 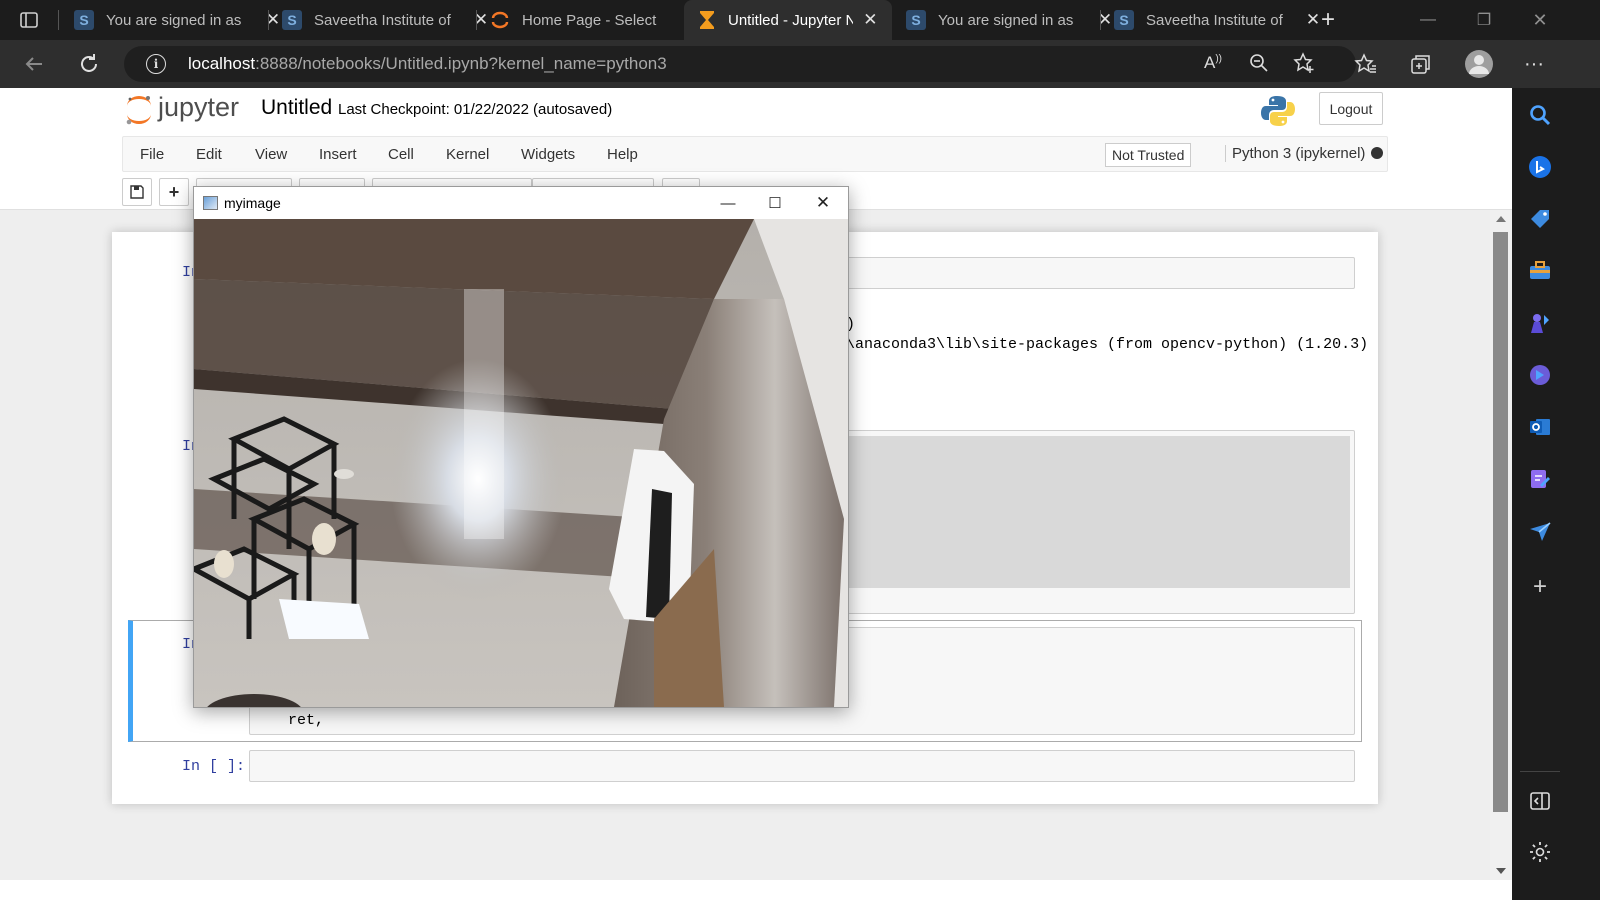 What do you see at coordinates (139, 112) in the screenshot?
I see `jupyter-logo-icon` at bounding box center [139, 112].